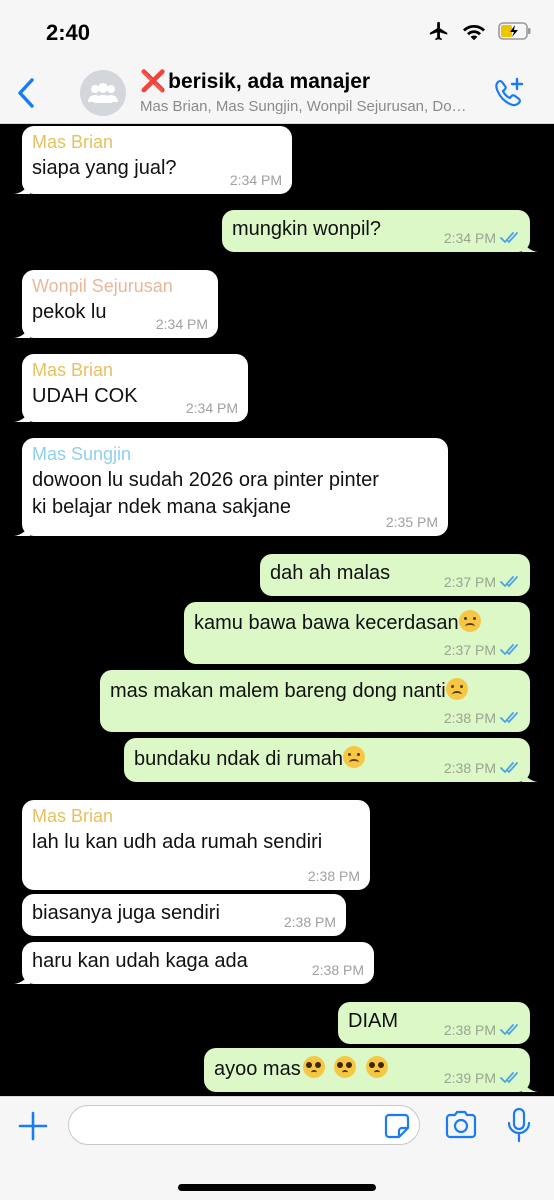 The width and height of the screenshot is (554, 1200). I want to click on message-time: 2:39 PM, so click(482, 1078).